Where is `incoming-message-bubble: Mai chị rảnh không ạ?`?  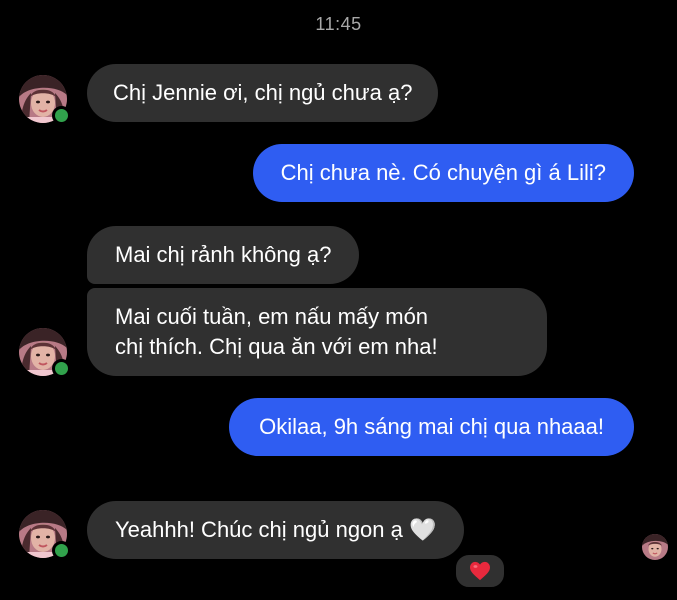
incoming-message-bubble: Mai chị rảnh không ạ? is located at coordinates (223, 255).